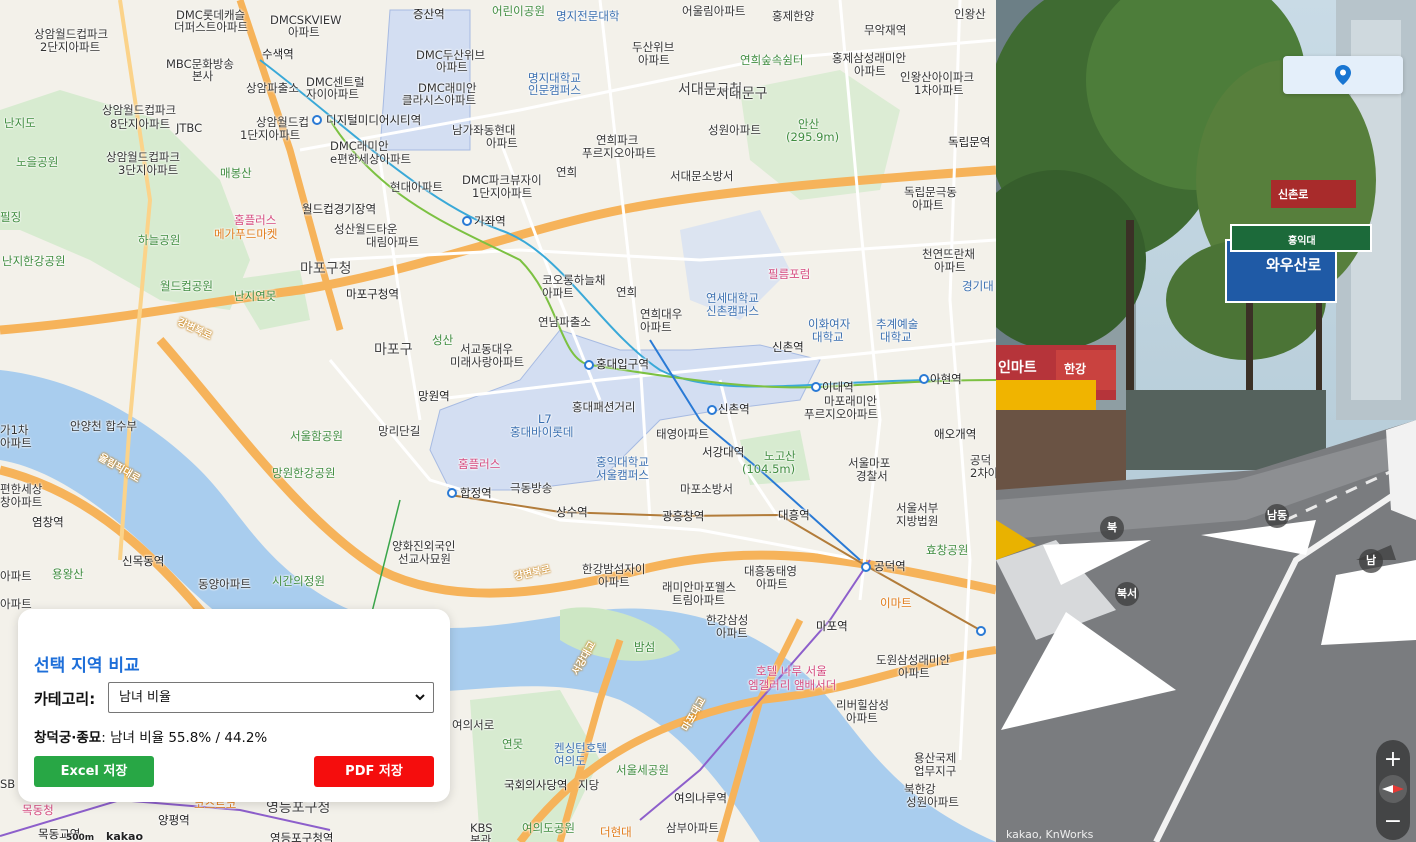  Describe the element at coordinates (420, 697) in the screenshot. I see `chevron-down-icon` at that location.